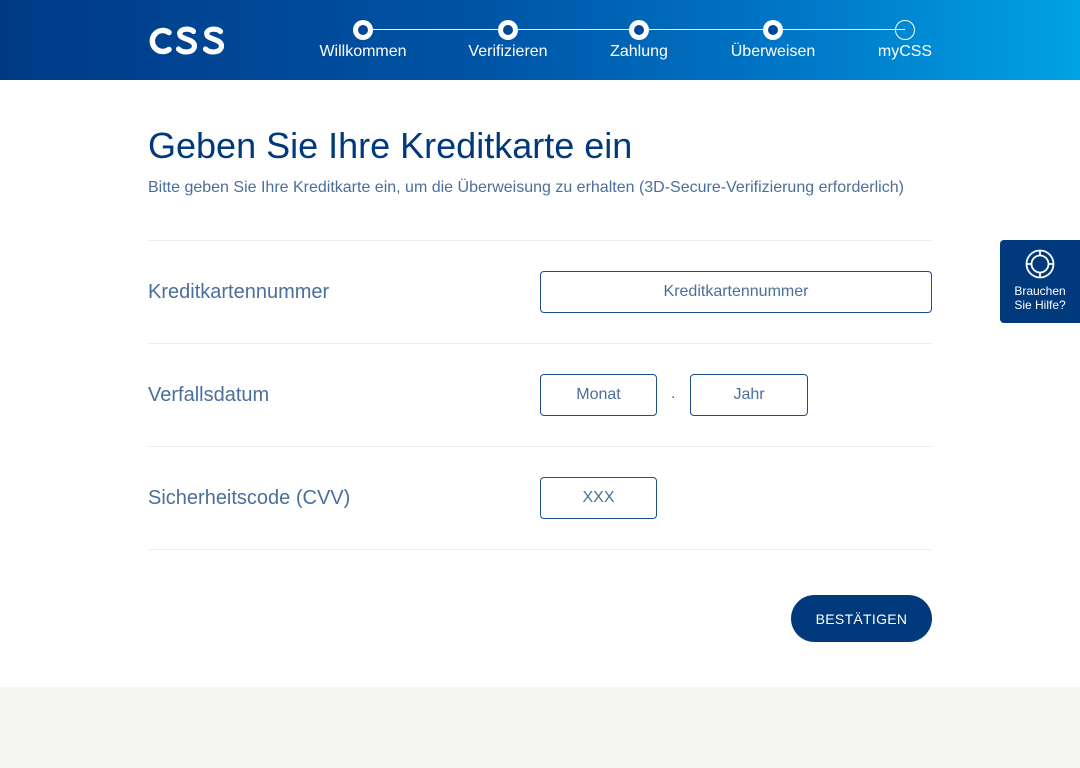 This screenshot has height=768, width=1080. I want to click on confirm-button: BESTÄTIGEN, so click(861, 618).